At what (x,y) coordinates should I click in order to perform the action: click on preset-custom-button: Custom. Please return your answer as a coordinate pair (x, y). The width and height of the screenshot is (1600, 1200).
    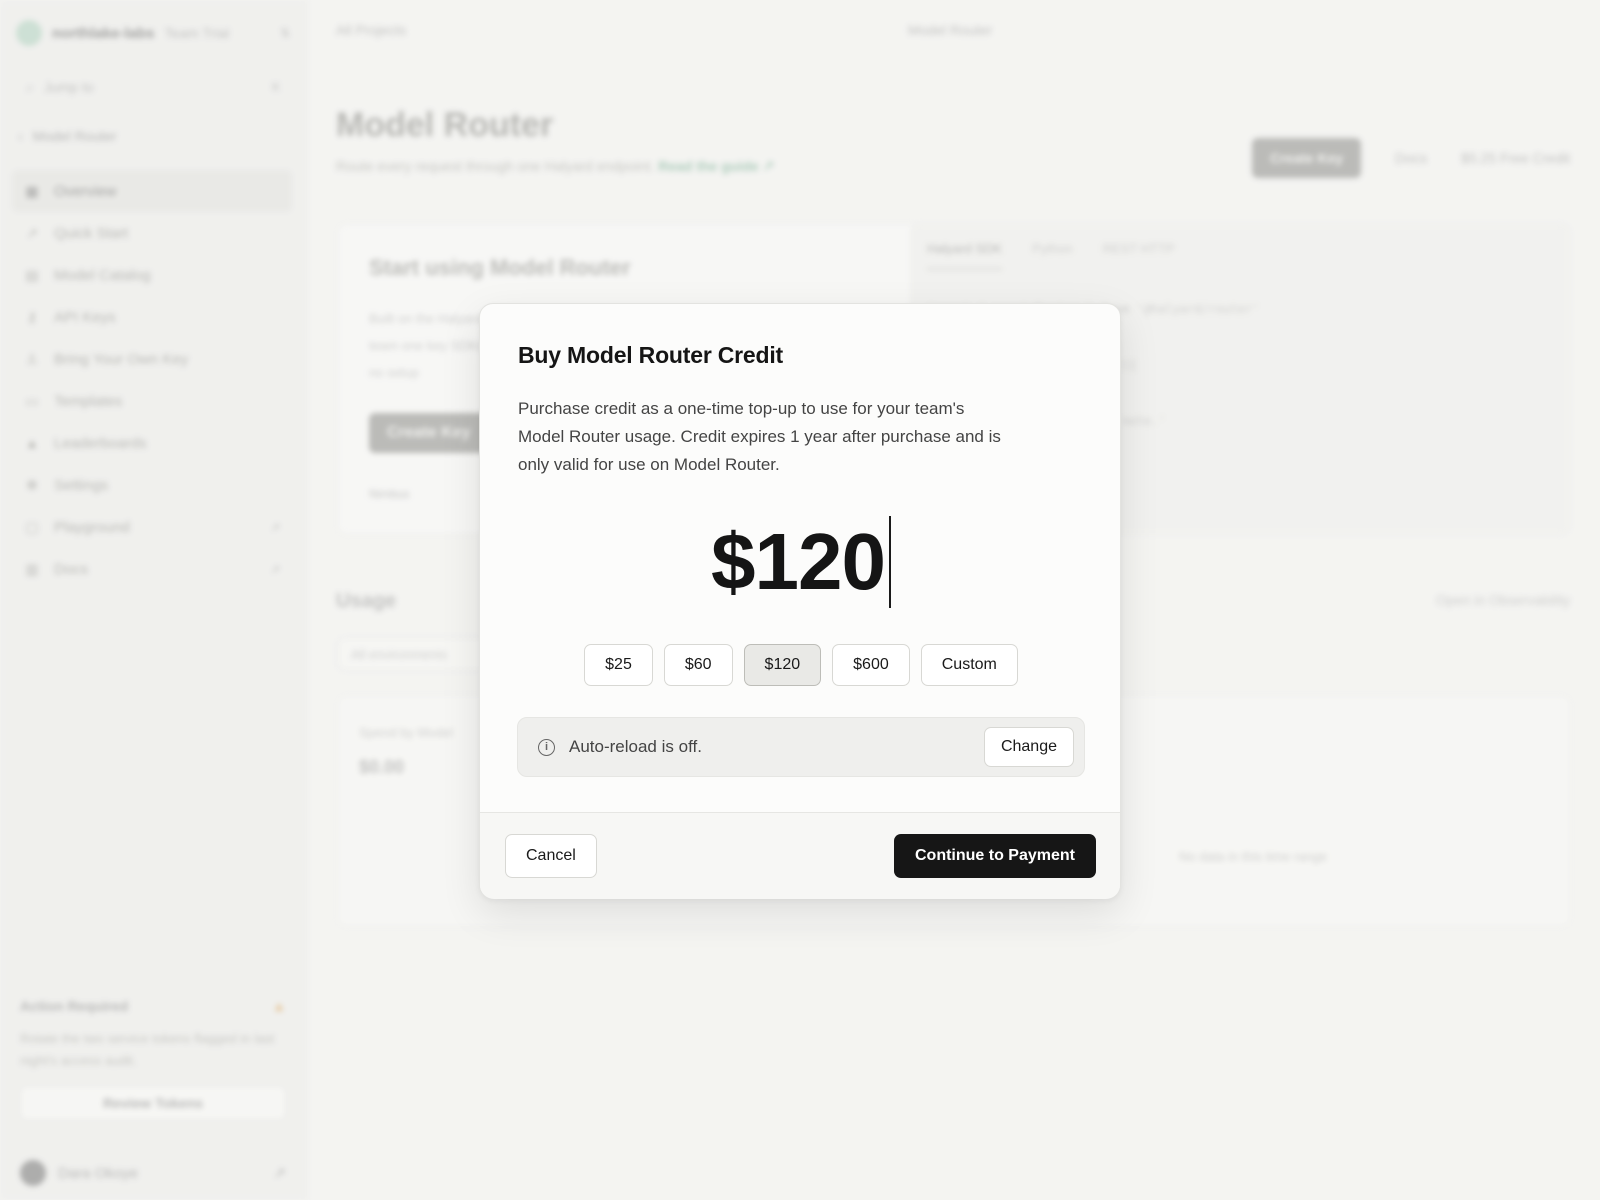
    Looking at the image, I should click on (969, 665).